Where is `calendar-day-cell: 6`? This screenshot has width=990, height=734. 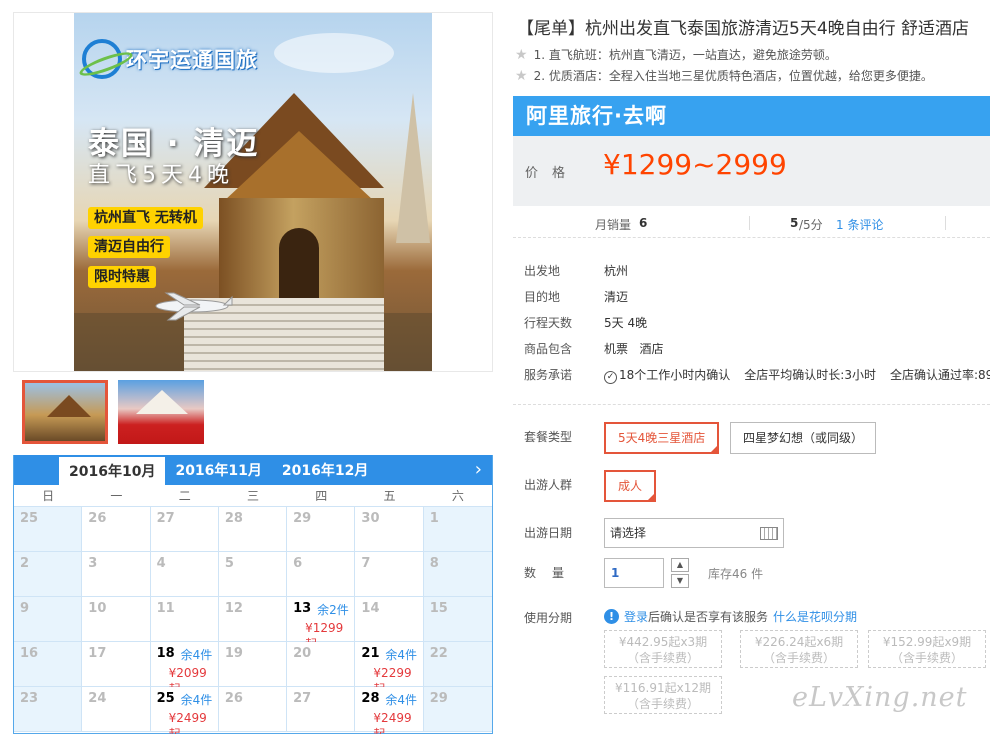 calendar-day-cell: 6 is located at coordinates (321, 574).